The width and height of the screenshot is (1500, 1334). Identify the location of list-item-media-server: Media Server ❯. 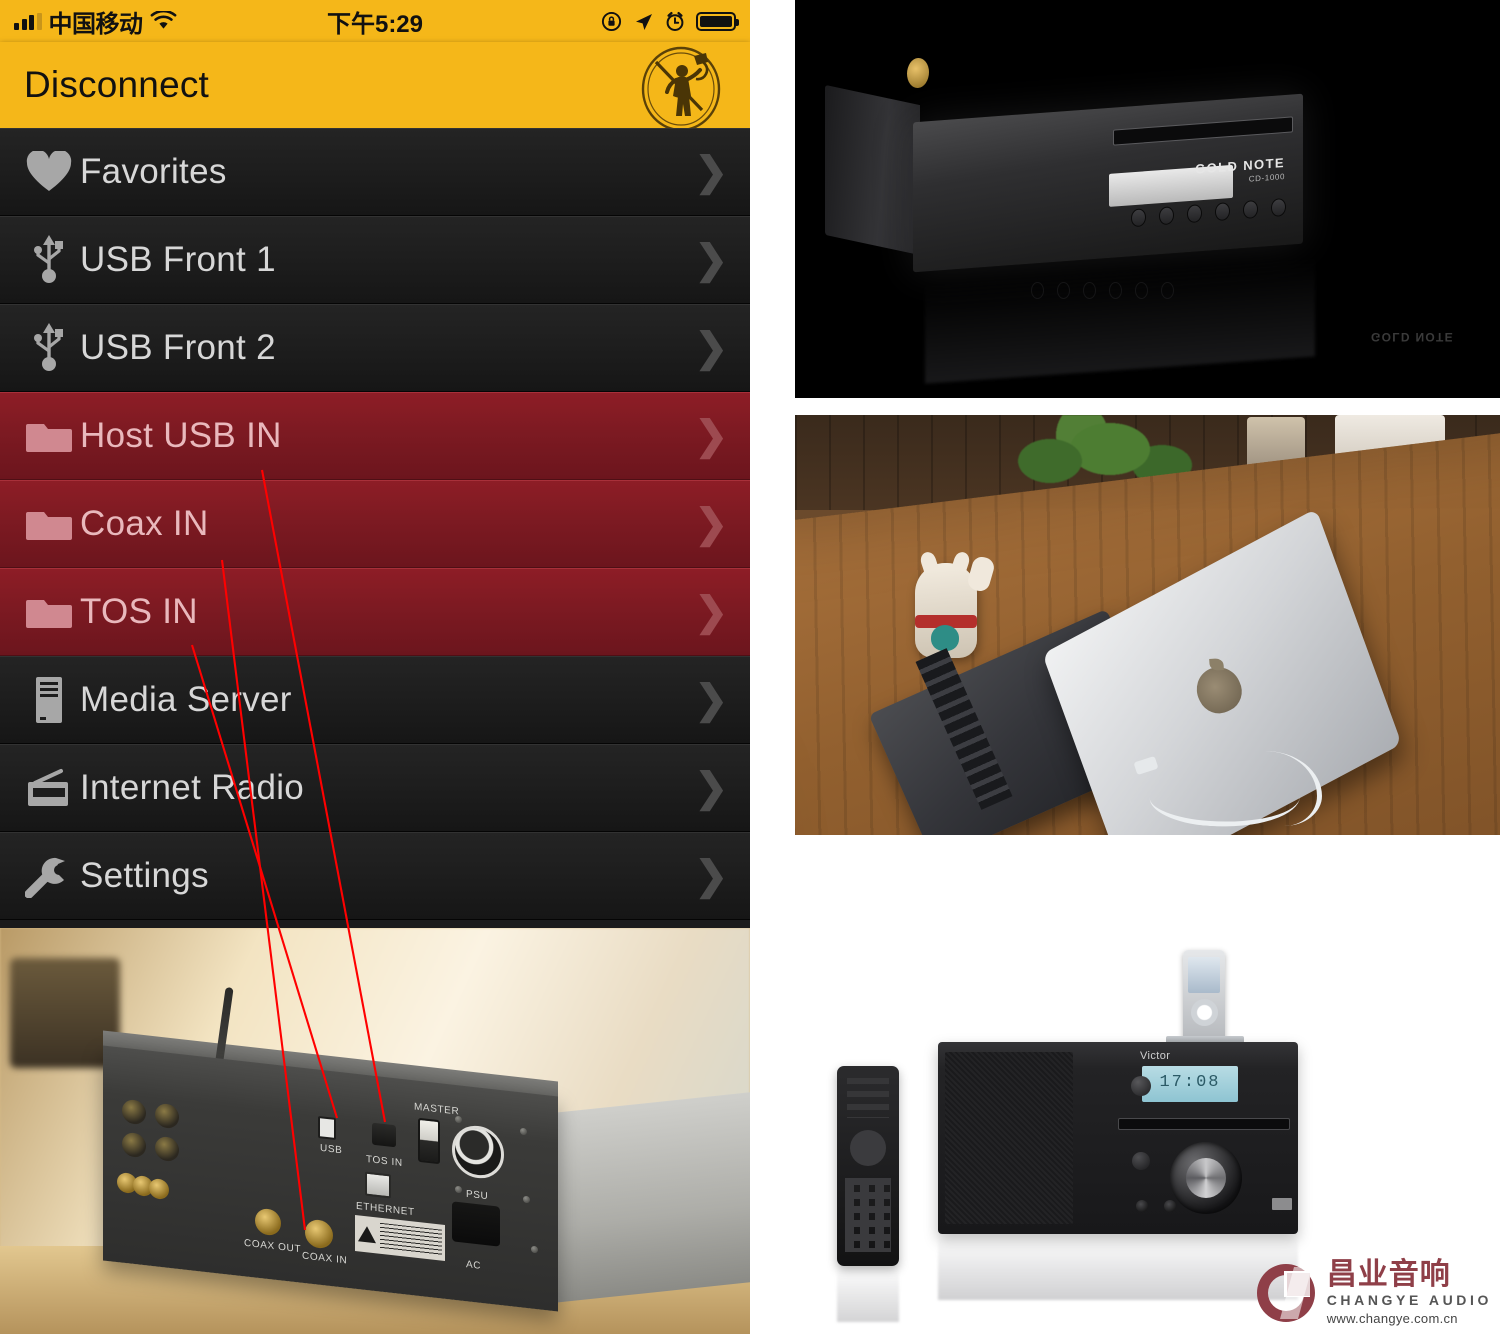
(375, 700).